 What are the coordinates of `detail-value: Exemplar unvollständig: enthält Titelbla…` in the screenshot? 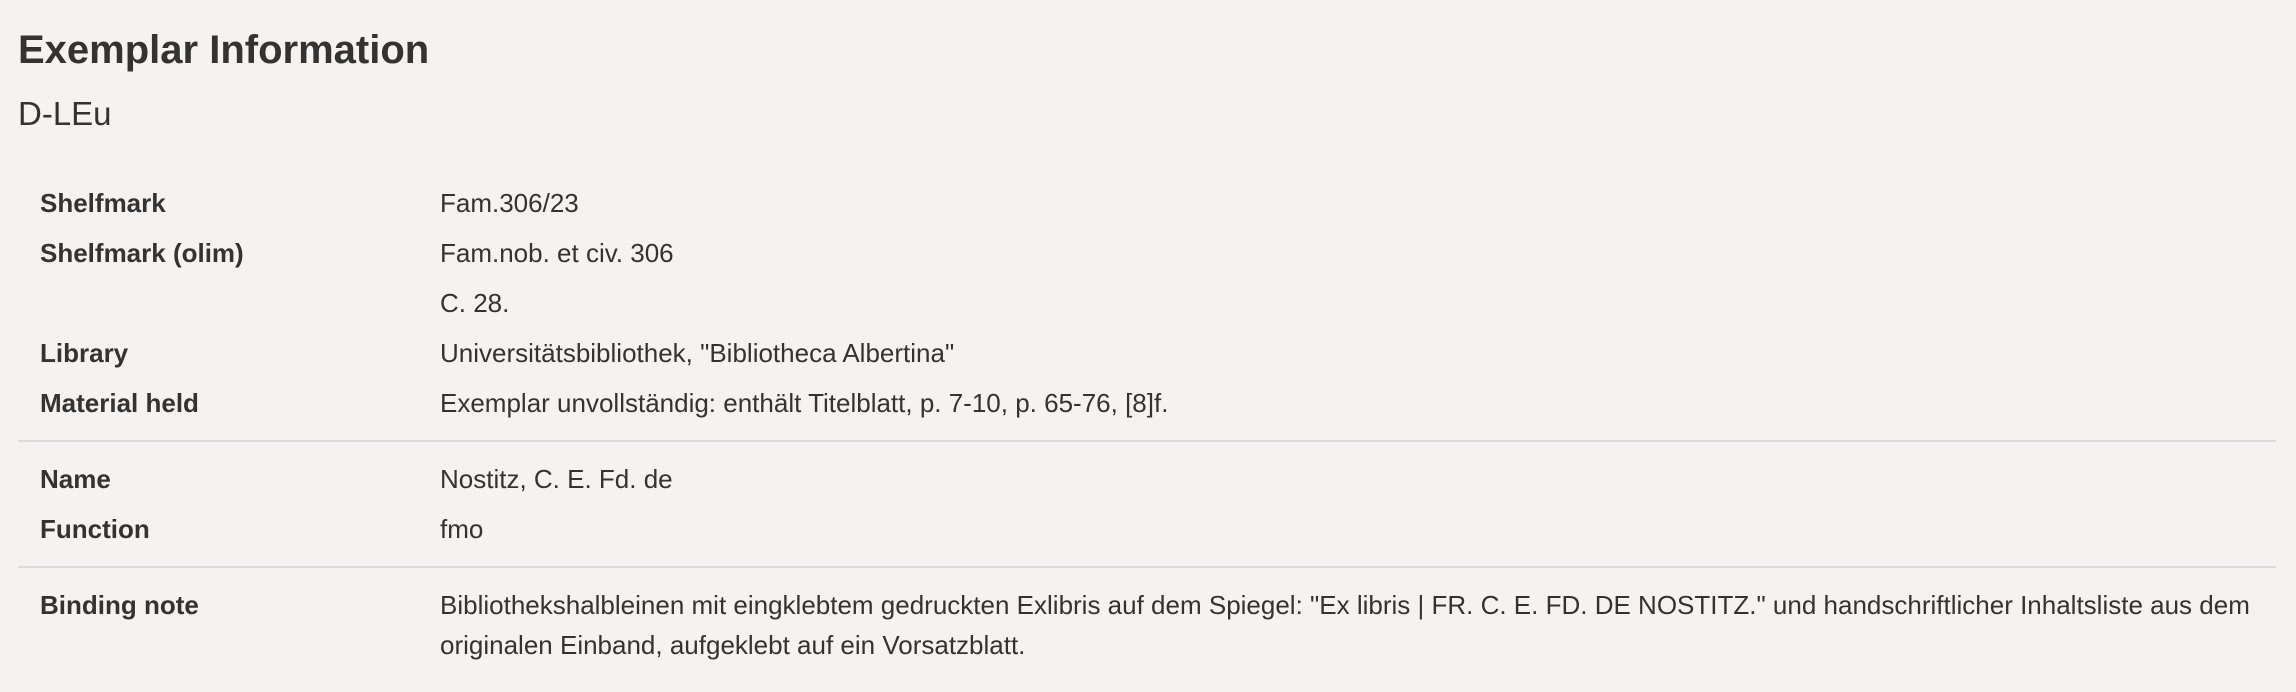 It's located at (804, 403).